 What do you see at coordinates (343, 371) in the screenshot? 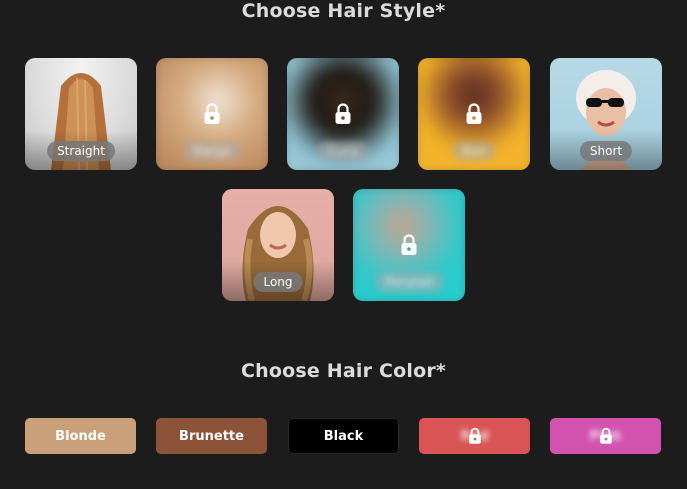
I see `hair-color-title: Choose Hair Color*` at bounding box center [343, 371].